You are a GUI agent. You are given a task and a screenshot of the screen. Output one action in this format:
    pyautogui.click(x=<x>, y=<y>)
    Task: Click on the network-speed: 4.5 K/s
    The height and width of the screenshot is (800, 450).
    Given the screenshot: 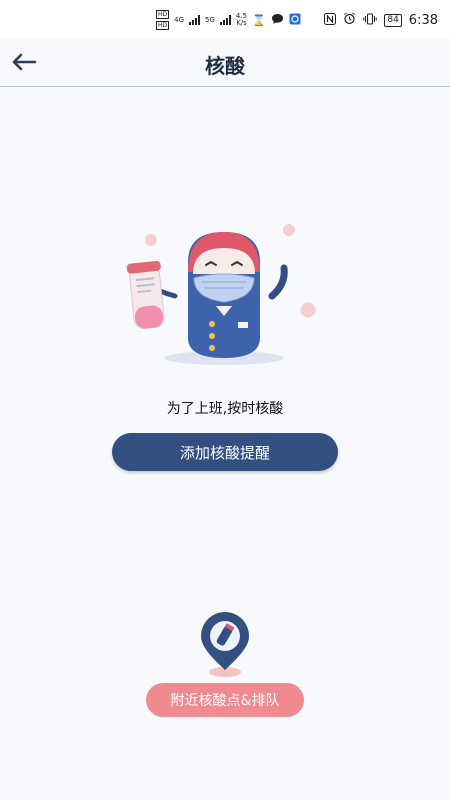 What is the action you would take?
    pyautogui.click(x=241, y=20)
    